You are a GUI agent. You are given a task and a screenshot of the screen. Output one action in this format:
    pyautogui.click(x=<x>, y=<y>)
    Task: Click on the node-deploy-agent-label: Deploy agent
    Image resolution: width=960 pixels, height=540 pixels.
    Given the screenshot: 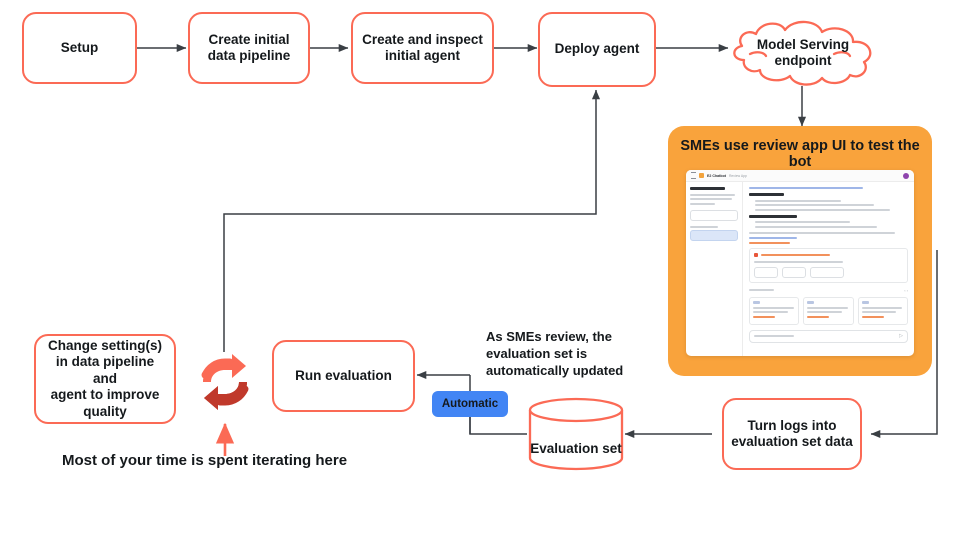 What is the action you would take?
    pyautogui.click(x=597, y=49)
    